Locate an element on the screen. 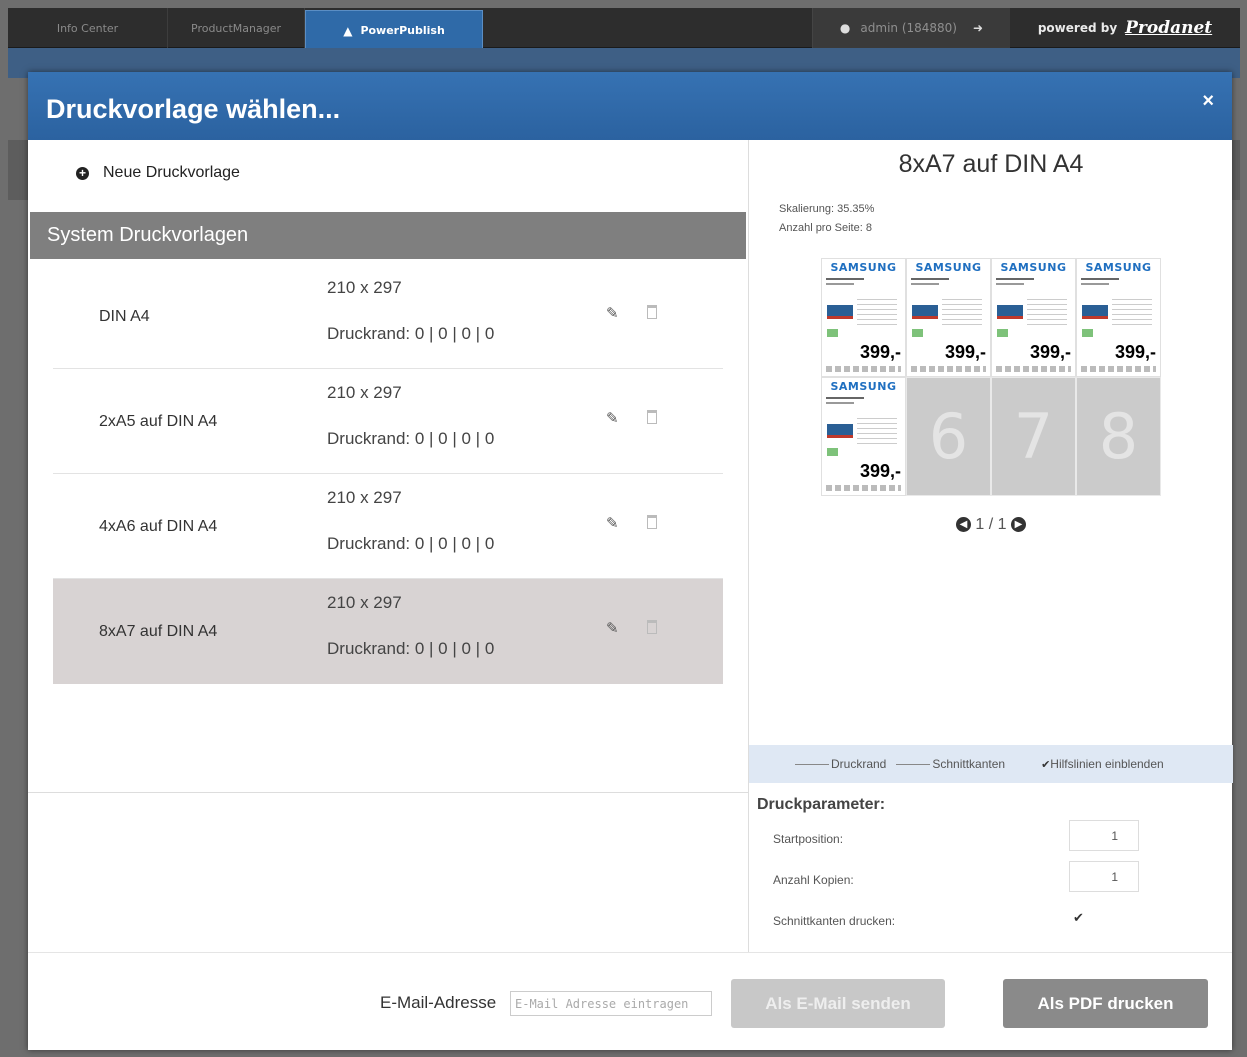 Image resolution: width=1247 pixels, height=1057 pixels. email-label: E-Mail-Adresse is located at coordinates (438, 1002).